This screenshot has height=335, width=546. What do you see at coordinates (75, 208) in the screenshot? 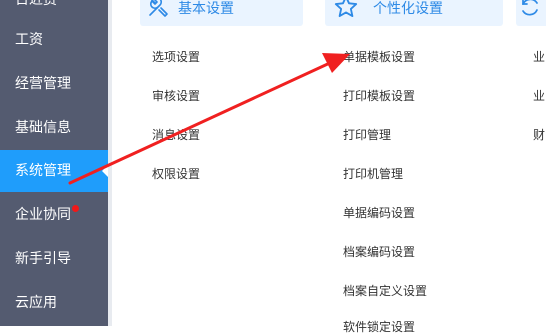
I see `notification-dot` at bounding box center [75, 208].